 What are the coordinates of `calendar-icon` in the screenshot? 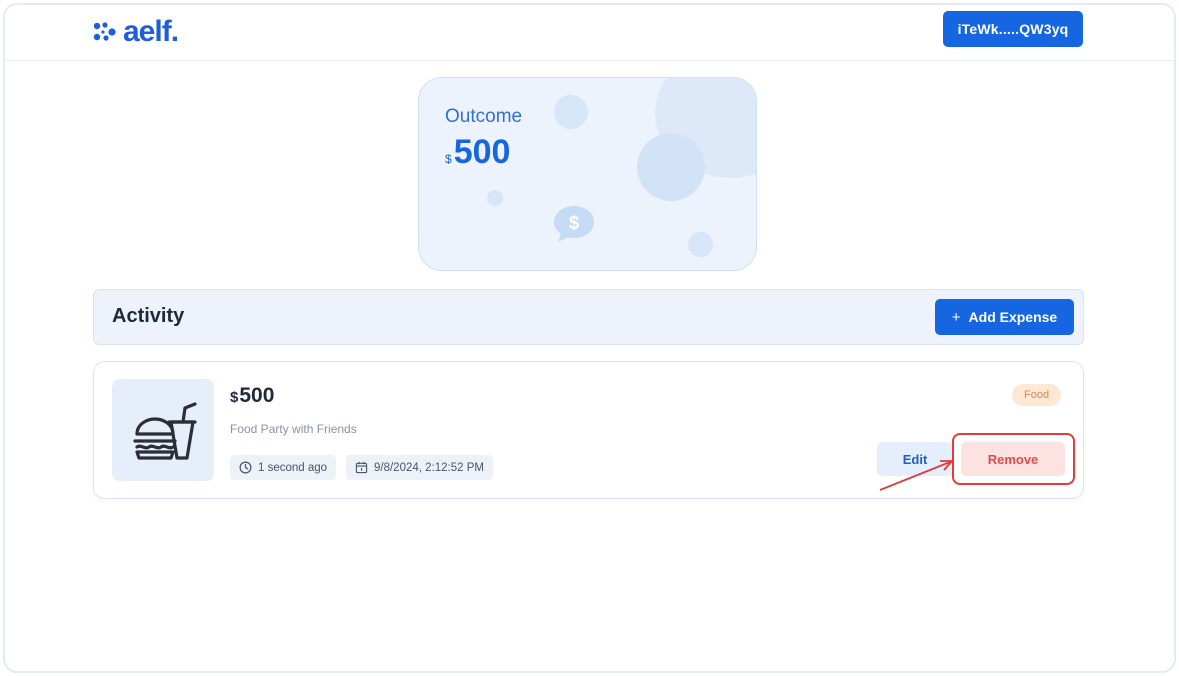 It's located at (361, 467).